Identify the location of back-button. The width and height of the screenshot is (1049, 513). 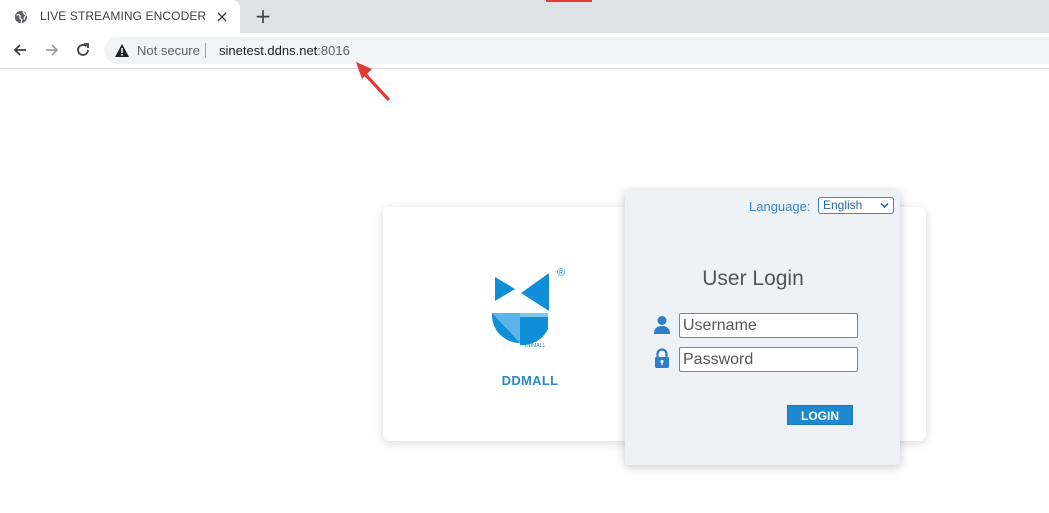
(20, 50).